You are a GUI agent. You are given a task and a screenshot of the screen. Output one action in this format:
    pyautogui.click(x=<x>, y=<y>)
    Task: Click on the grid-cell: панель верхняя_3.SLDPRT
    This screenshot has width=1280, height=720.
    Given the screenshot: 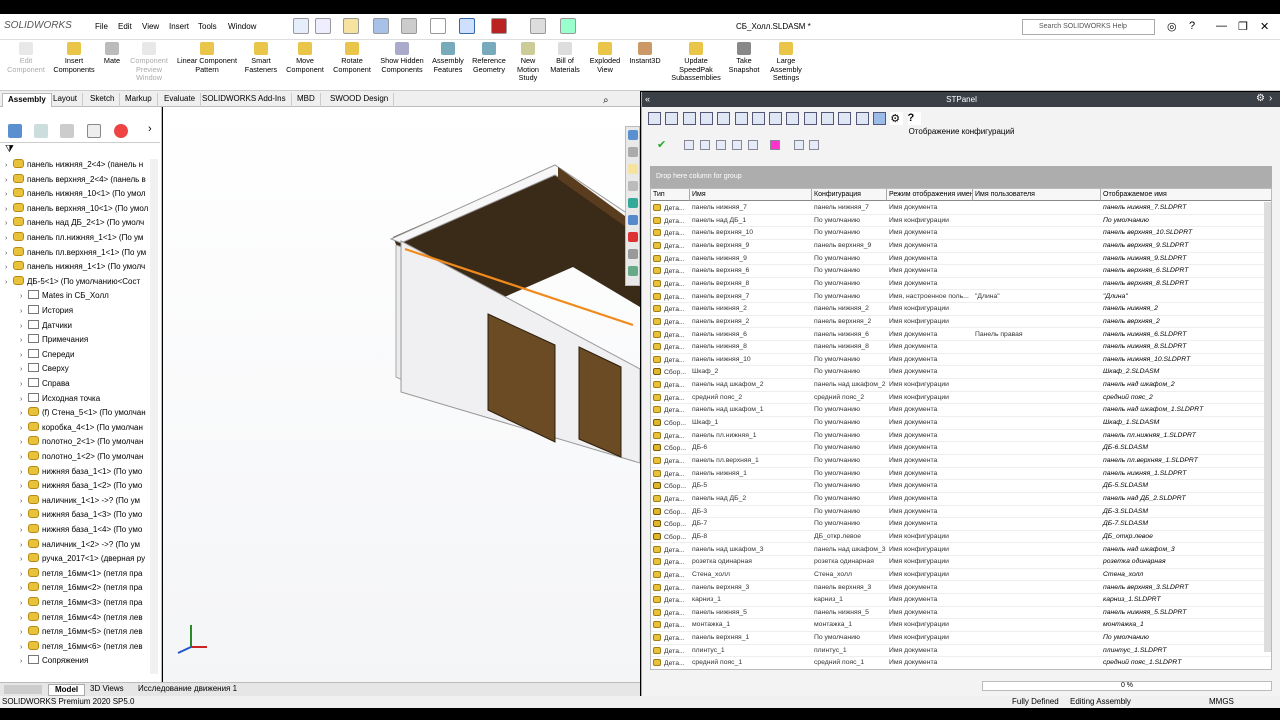 What is the action you would take?
    pyautogui.click(x=1186, y=588)
    